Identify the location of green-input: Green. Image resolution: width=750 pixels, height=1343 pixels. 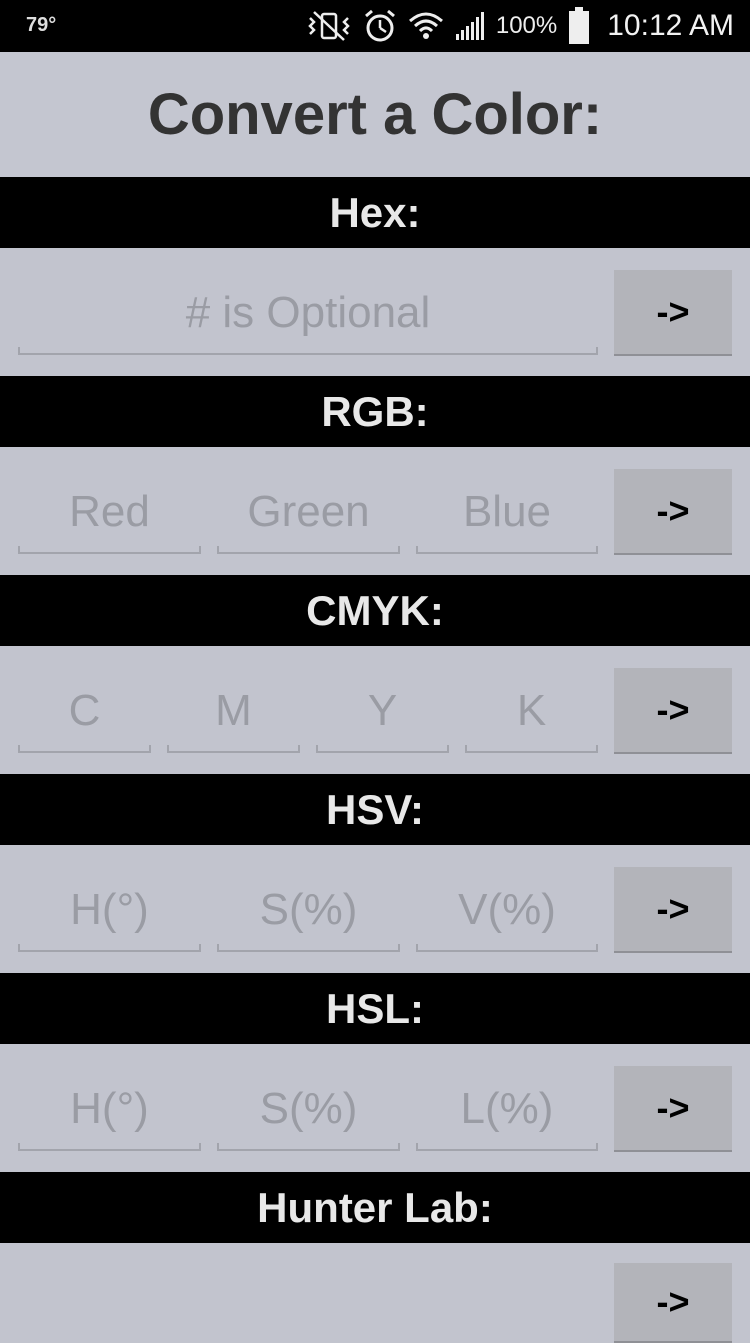
(308, 512).